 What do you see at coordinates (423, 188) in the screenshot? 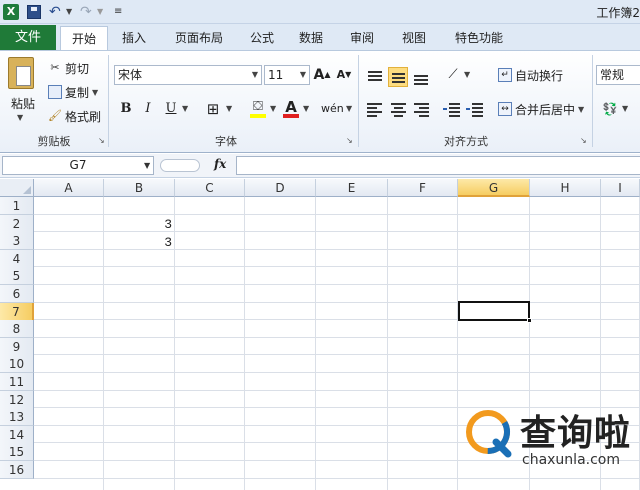
I see `column-header-F: F` at bounding box center [423, 188].